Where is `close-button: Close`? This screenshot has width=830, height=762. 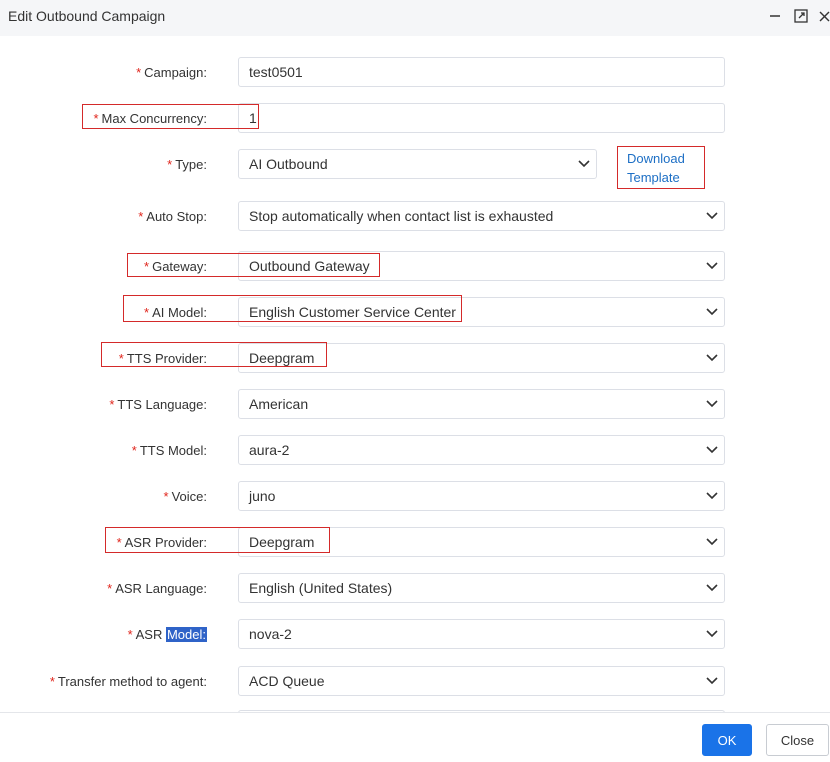
close-button: Close is located at coordinates (797, 740).